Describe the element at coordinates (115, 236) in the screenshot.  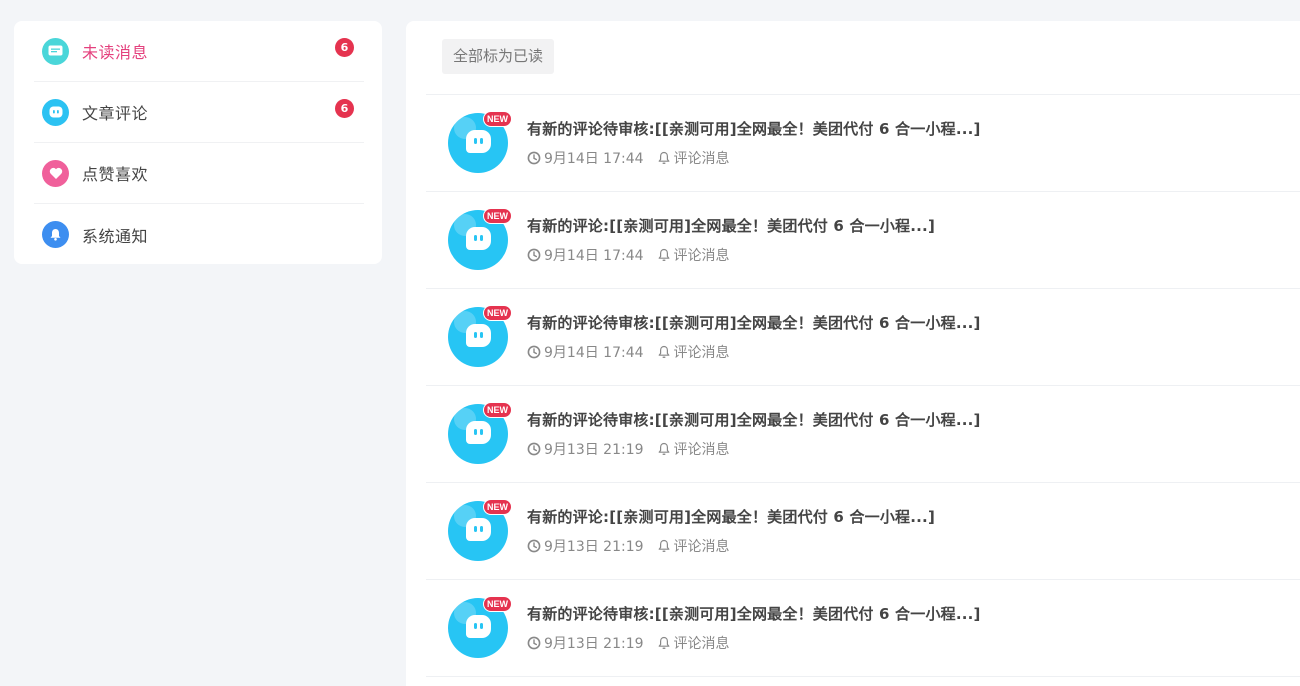
I see `sidebar-item-label: 系统通知` at that location.